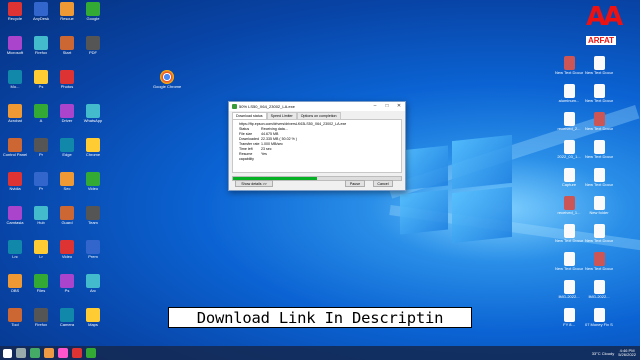 This screenshot has height=360, width=640. What do you see at coordinates (35, 353) in the screenshot?
I see `taskview-icon` at bounding box center [35, 353].